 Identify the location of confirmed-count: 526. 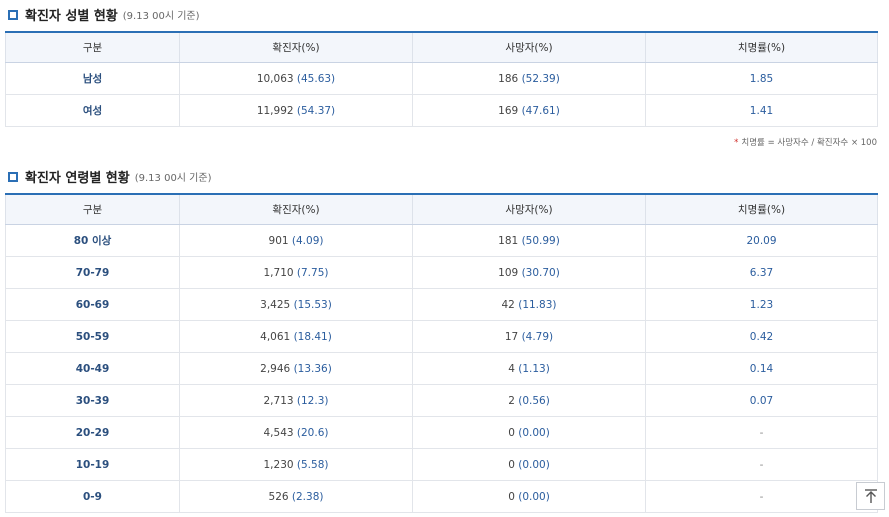
(278, 496).